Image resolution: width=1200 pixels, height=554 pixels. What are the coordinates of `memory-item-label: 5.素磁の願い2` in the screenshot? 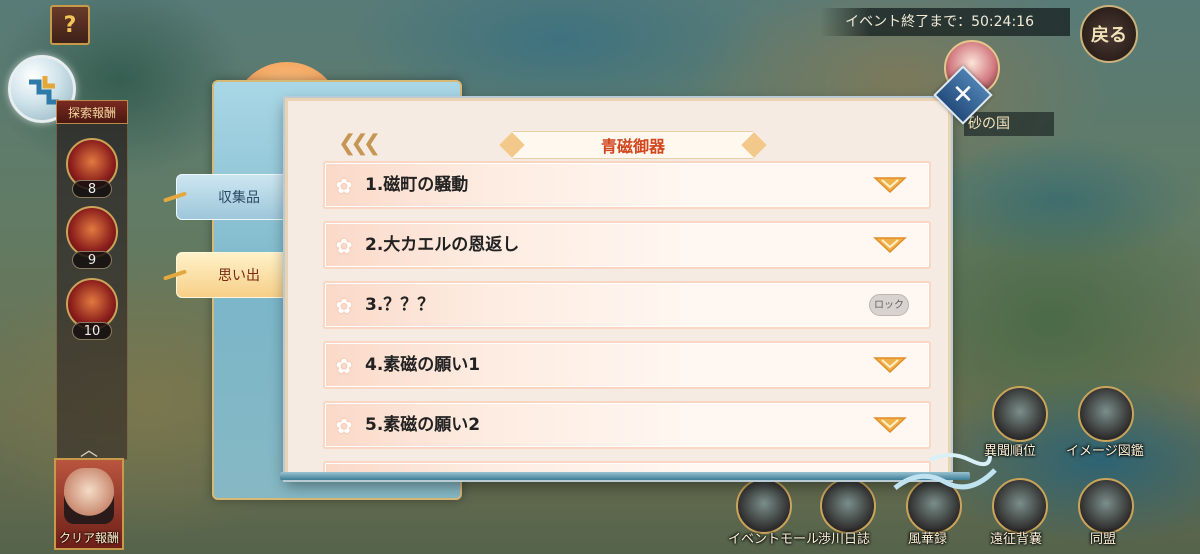 It's located at (423, 425).